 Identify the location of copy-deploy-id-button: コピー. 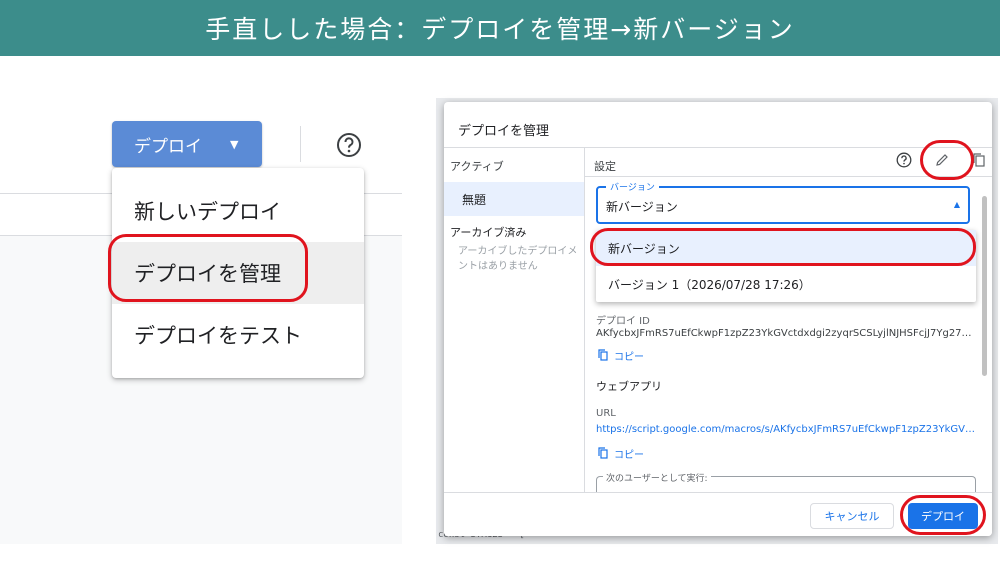
(621, 355).